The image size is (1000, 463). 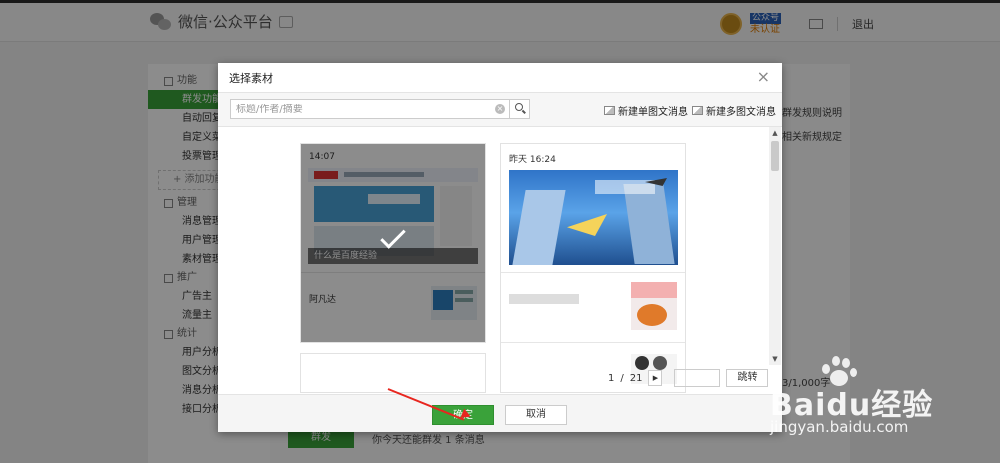 I want to click on new-single-article-button: 新建单图文消息, so click(x=646, y=110).